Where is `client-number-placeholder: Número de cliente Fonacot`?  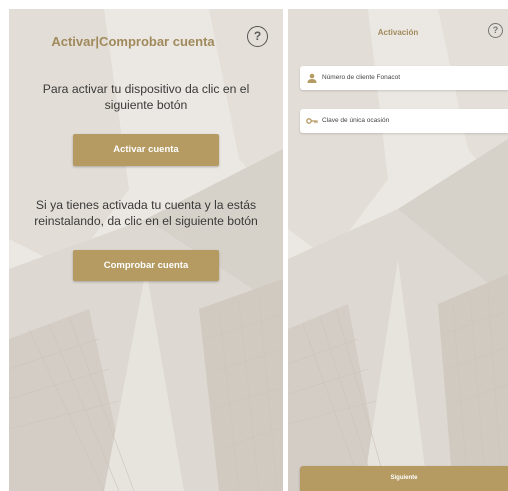
client-number-placeholder: Número de cliente Fonacot is located at coordinates (361, 77).